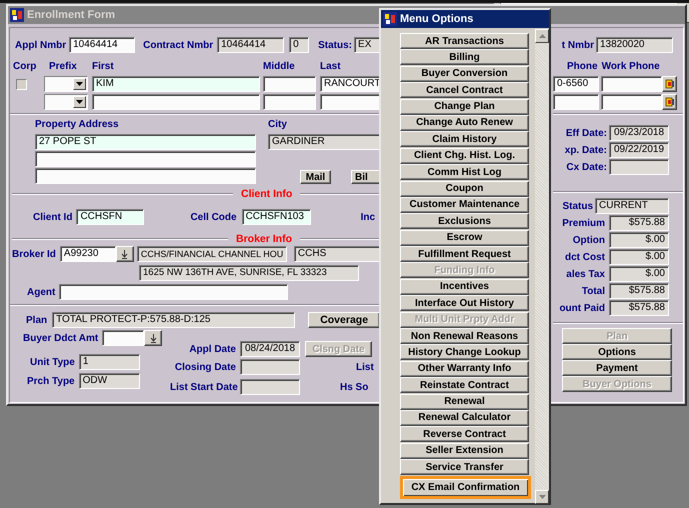 Image resolution: width=689 pixels, height=508 pixels. What do you see at coordinates (52, 217) in the screenshot?
I see `client-id-label: Client Id` at bounding box center [52, 217].